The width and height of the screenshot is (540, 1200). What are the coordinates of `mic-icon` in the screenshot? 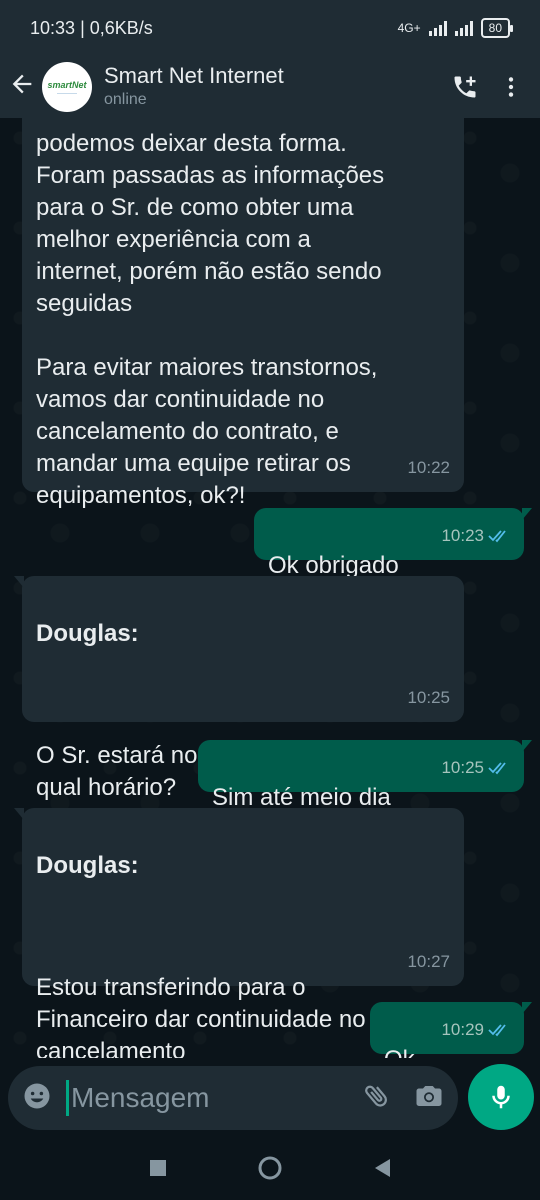 It's located at (501, 1097).